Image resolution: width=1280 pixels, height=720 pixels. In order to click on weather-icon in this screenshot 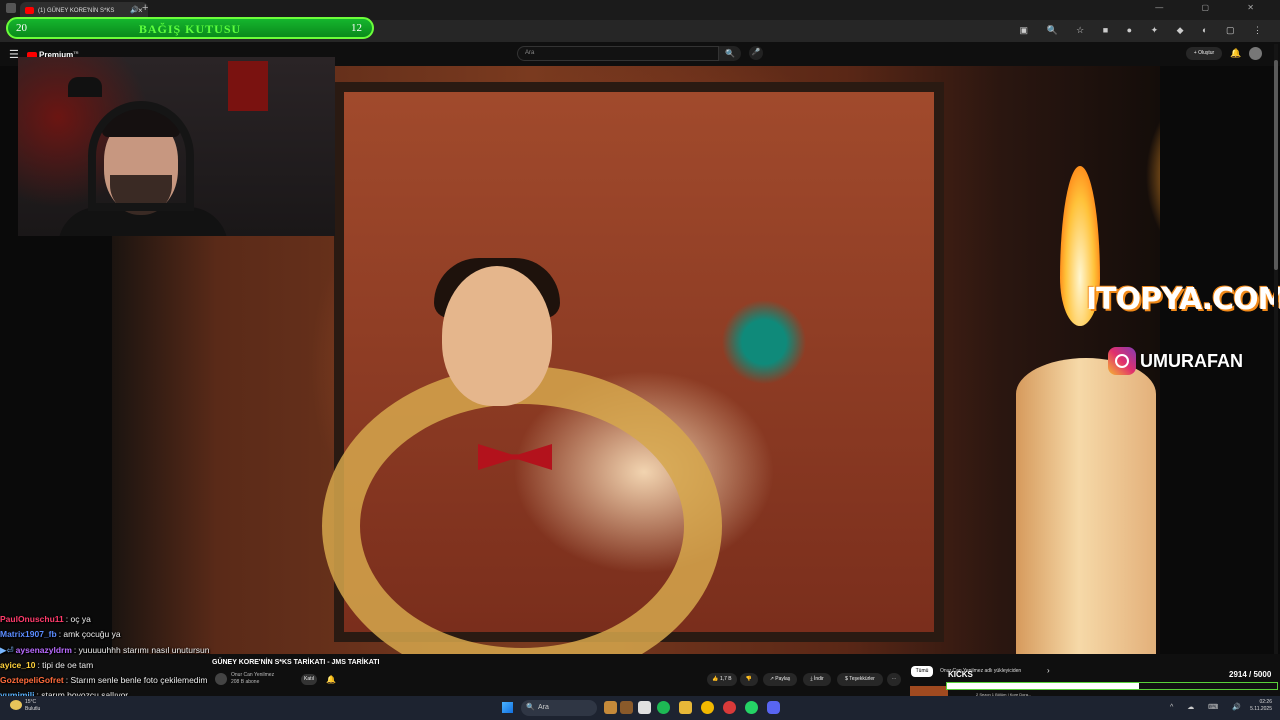, I will do `click(16, 705)`.